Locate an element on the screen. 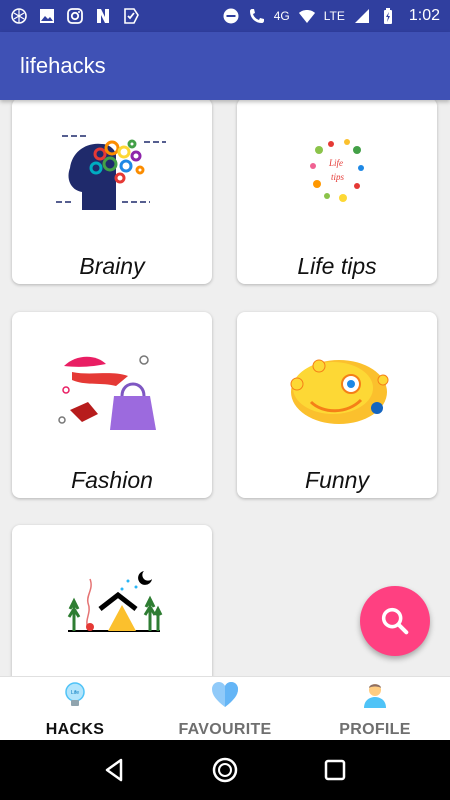 This screenshot has height=800, width=450. home-icon is located at coordinates (225, 770).